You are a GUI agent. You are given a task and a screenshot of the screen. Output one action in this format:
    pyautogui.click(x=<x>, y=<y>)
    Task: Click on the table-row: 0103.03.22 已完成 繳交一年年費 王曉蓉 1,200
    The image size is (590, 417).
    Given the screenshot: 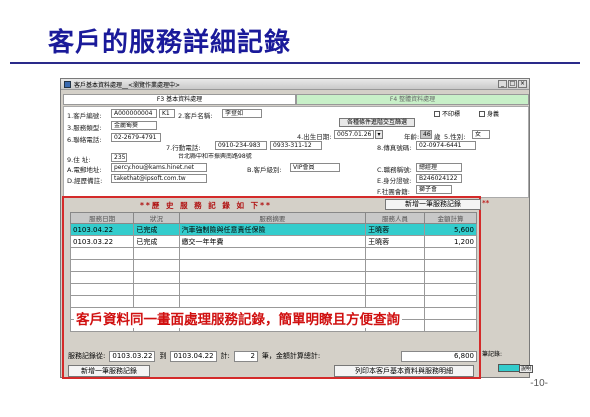 What is the action you would take?
    pyautogui.click(x=273, y=241)
    